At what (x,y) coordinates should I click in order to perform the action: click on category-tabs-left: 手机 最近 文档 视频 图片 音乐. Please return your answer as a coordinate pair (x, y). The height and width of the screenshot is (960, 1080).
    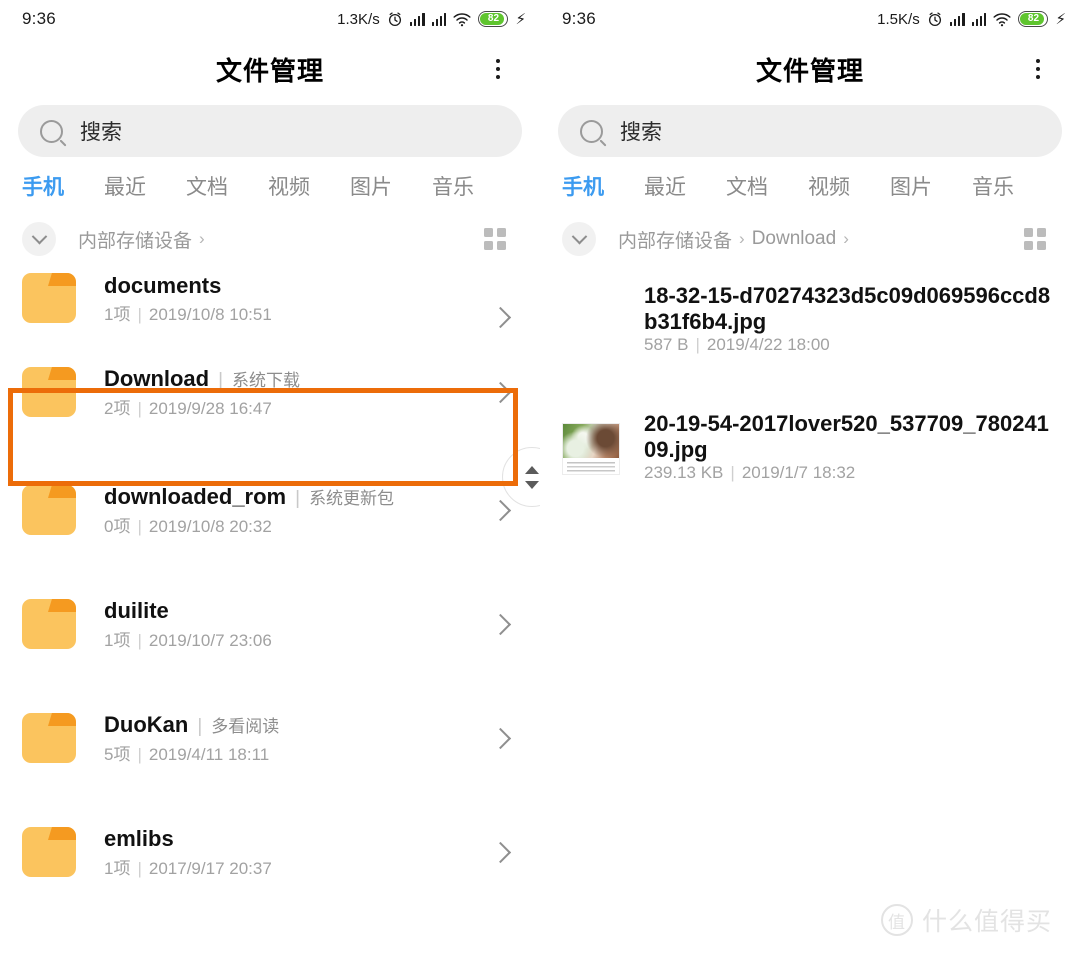
    Looking at the image, I should click on (270, 179).